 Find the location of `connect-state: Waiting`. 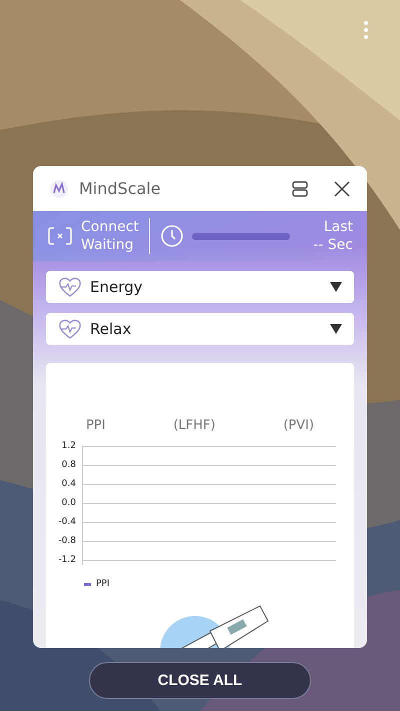

connect-state: Waiting is located at coordinates (108, 245).